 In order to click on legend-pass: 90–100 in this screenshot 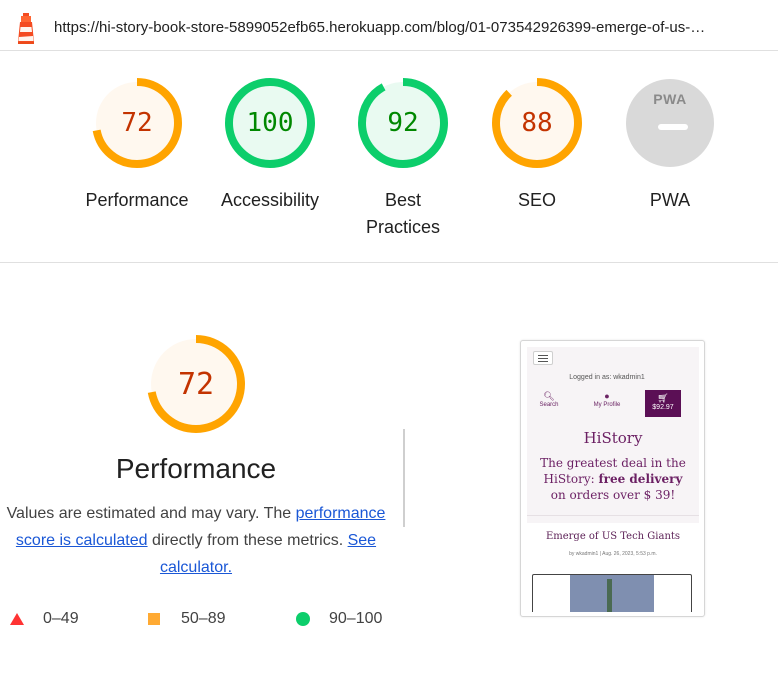, I will do `click(346, 619)`.